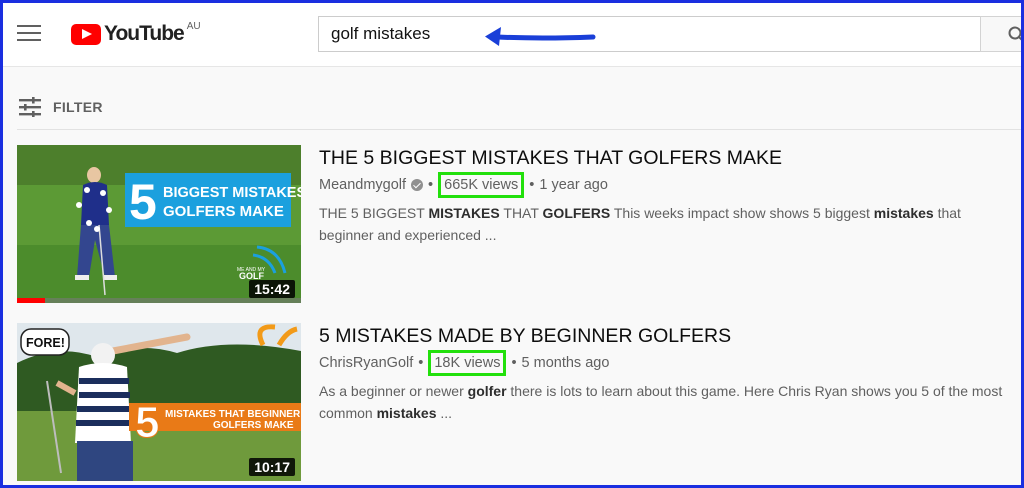  What do you see at coordinates (669, 185) in the screenshot?
I see `video-meta: Meandmygolf • 665K views • 1 year ago` at bounding box center [669, 185].